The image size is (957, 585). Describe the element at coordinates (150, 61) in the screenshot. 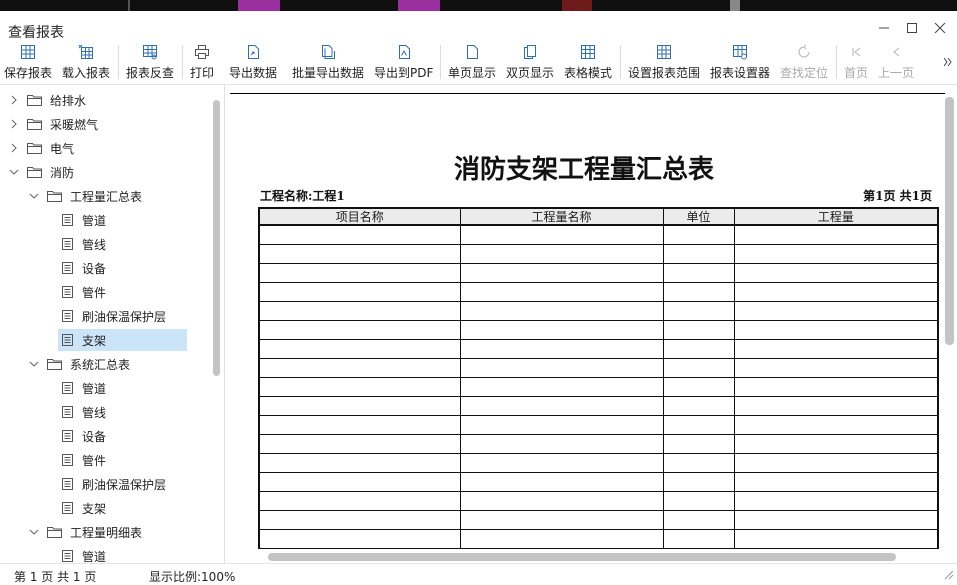

I see `reverse-lookup-button: 报表反查` at that location.